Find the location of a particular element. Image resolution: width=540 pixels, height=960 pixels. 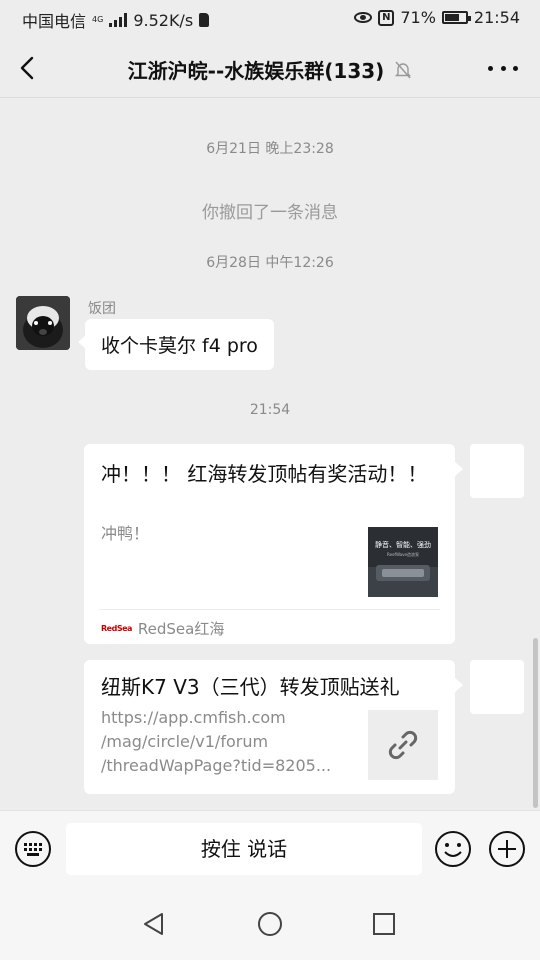

sd-card-icon is located at coordinates (204, 20).